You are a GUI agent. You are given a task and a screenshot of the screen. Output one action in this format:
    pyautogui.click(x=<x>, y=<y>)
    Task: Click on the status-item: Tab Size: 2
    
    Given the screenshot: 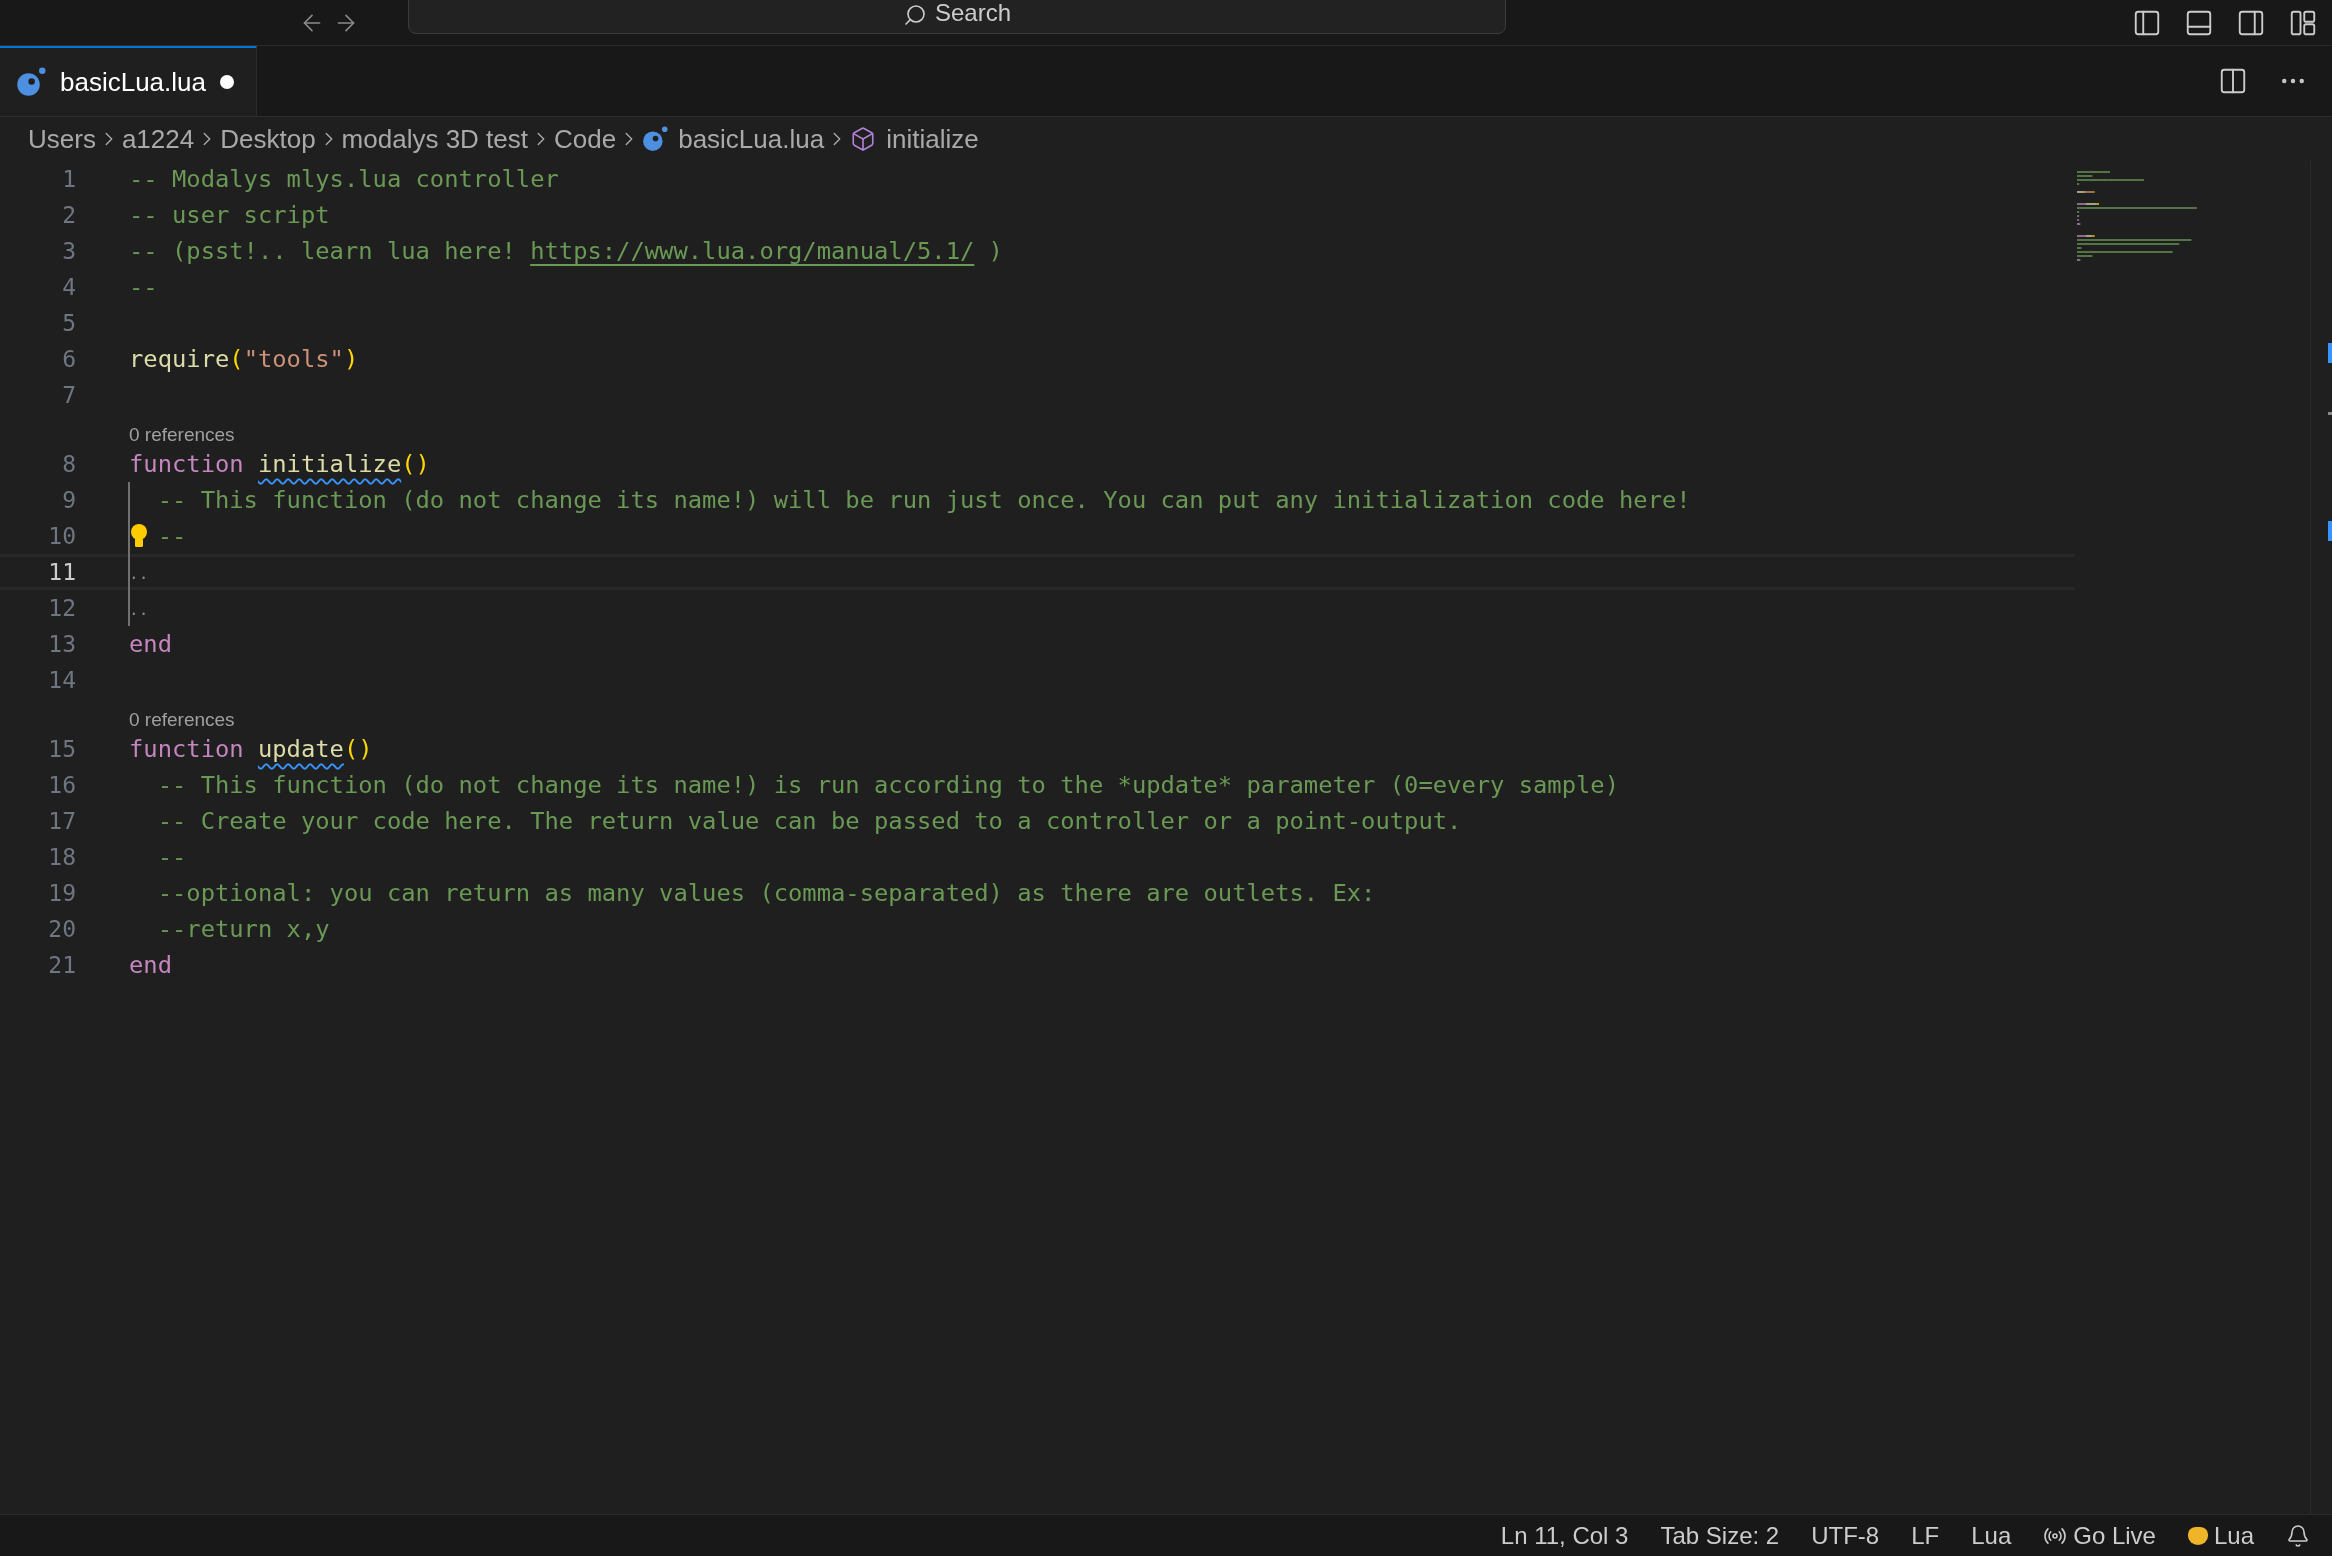 What is the action you would take?
    pyautogui.click(x=1720, y=1535)
    